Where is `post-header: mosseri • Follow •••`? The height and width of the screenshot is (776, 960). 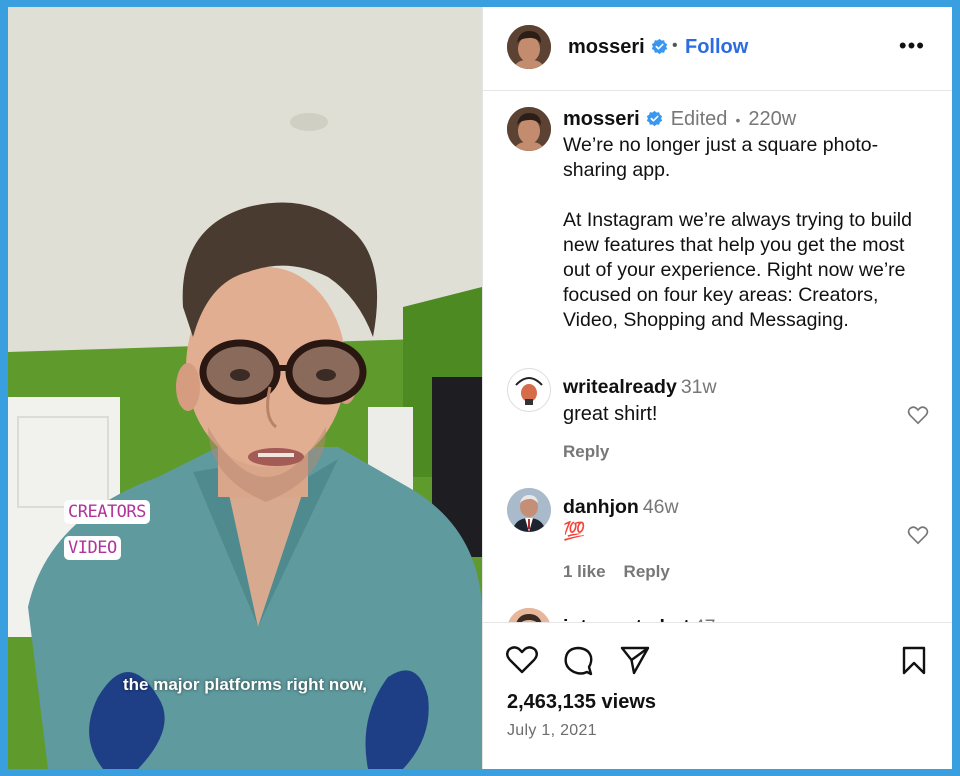 post-header: mosseri • Follow ••• is located at coordinates (717, 49).